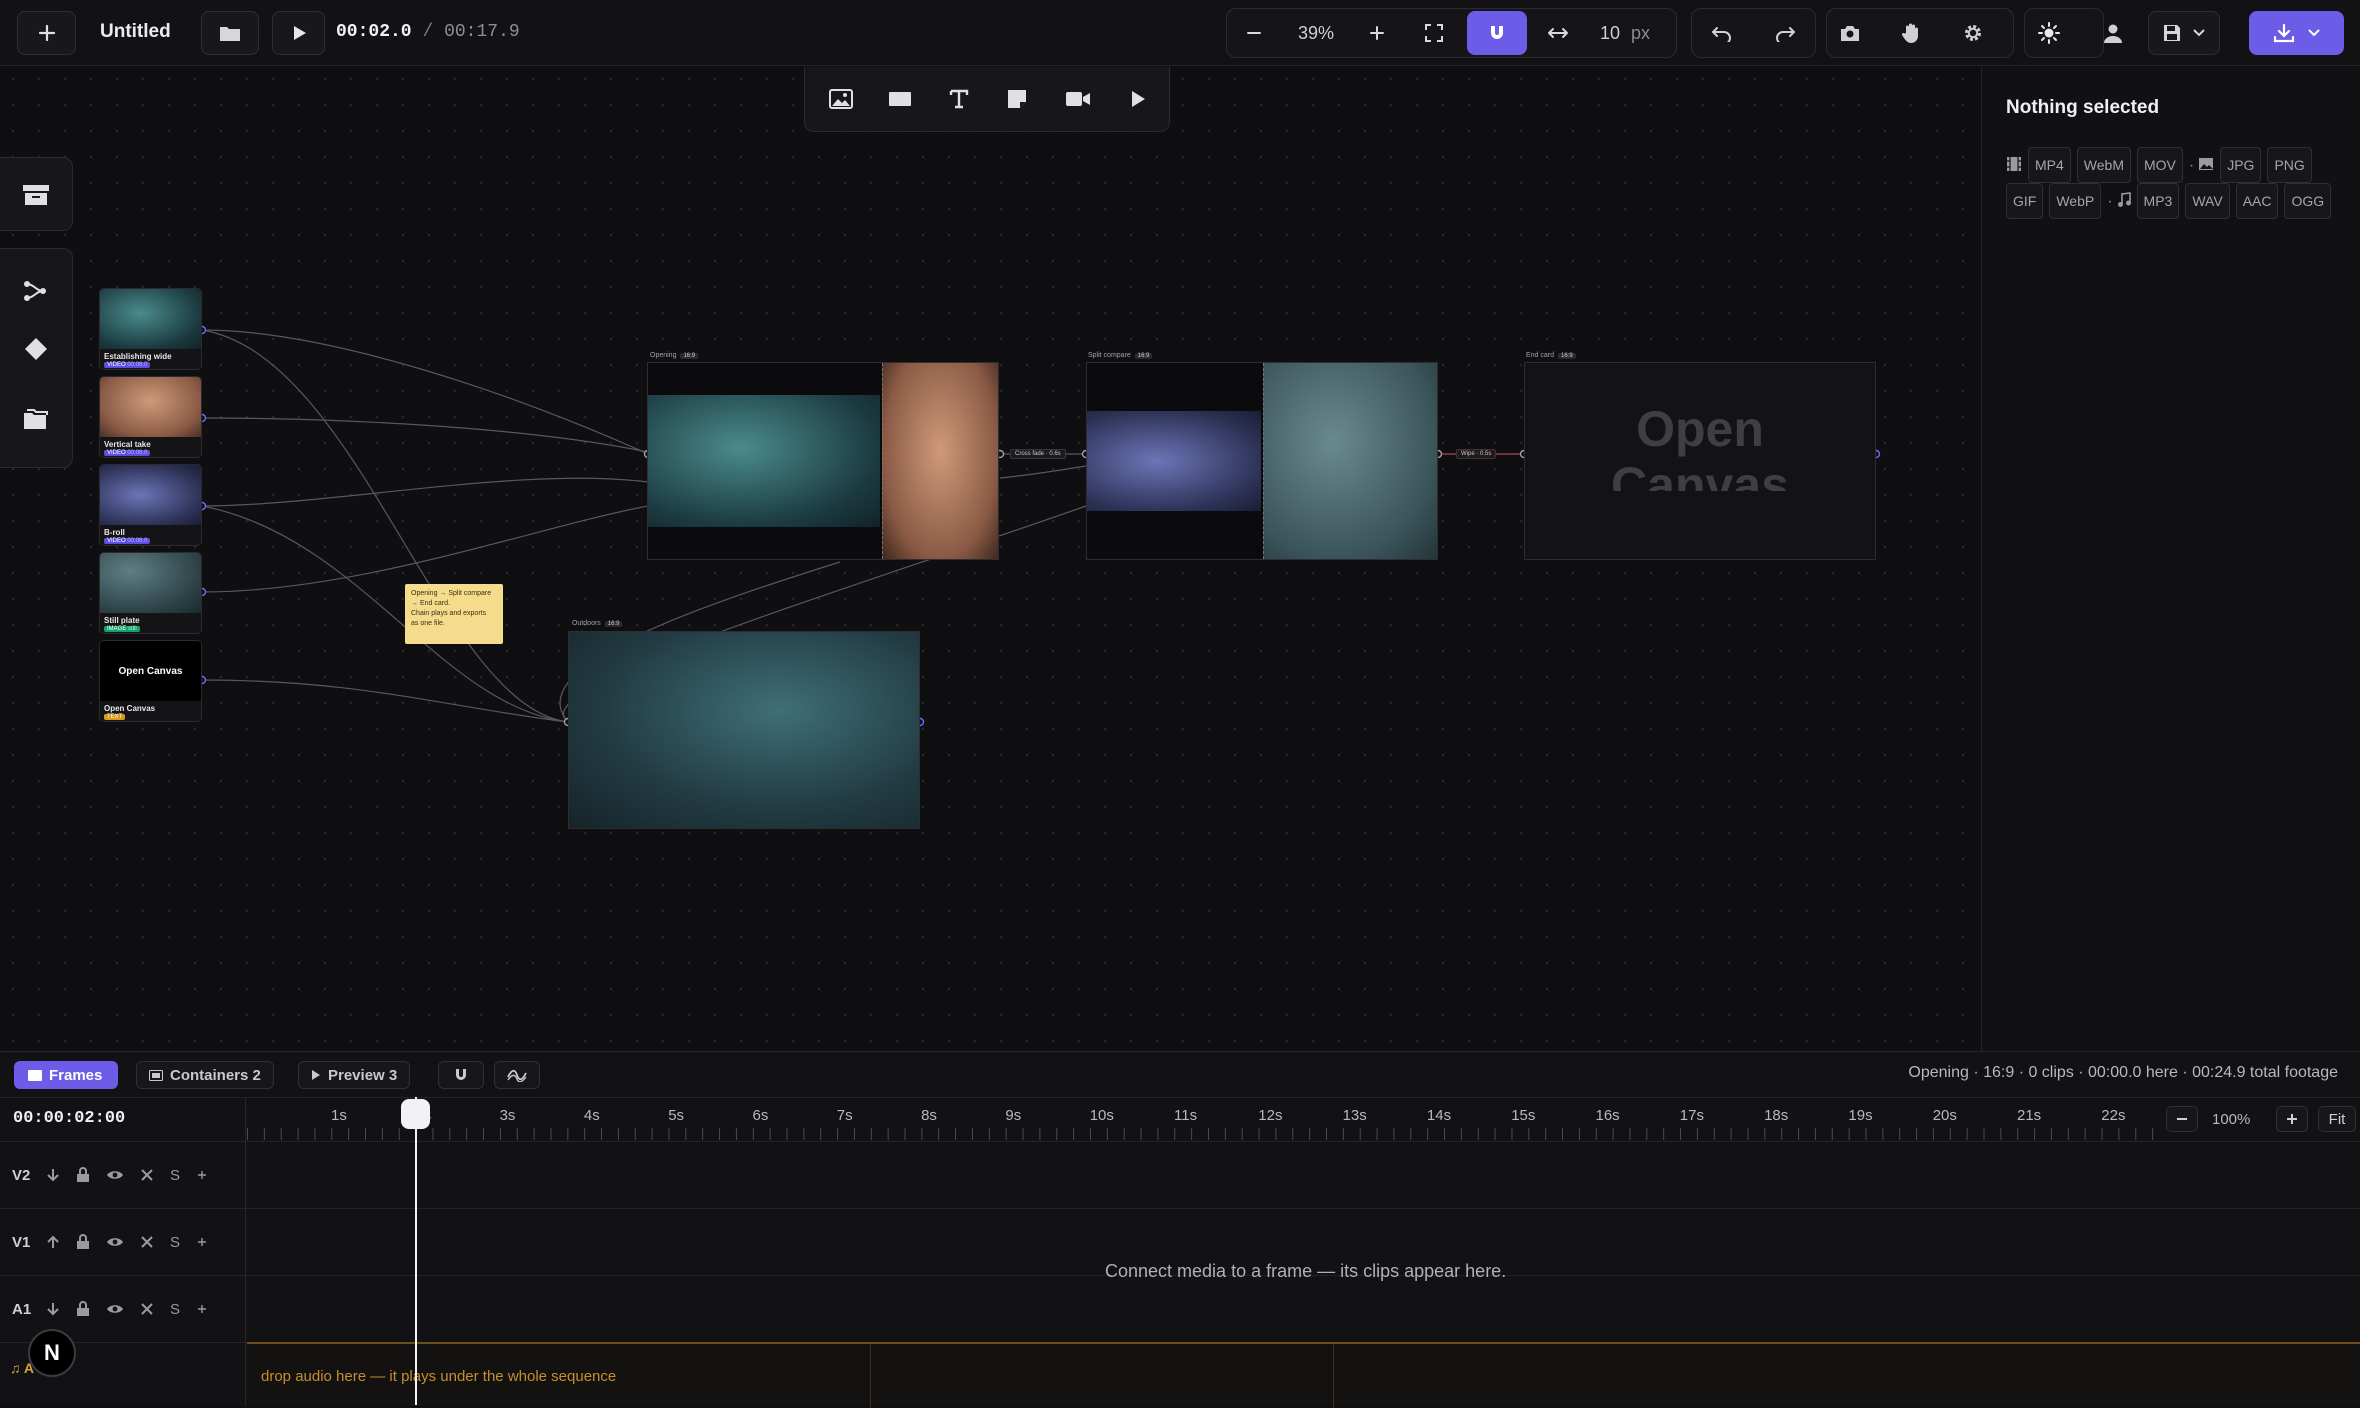 The width and height of the screenshot is (2360, 1408). I want to click on media-thumbnail: Open Canvas, so click(150, 671).